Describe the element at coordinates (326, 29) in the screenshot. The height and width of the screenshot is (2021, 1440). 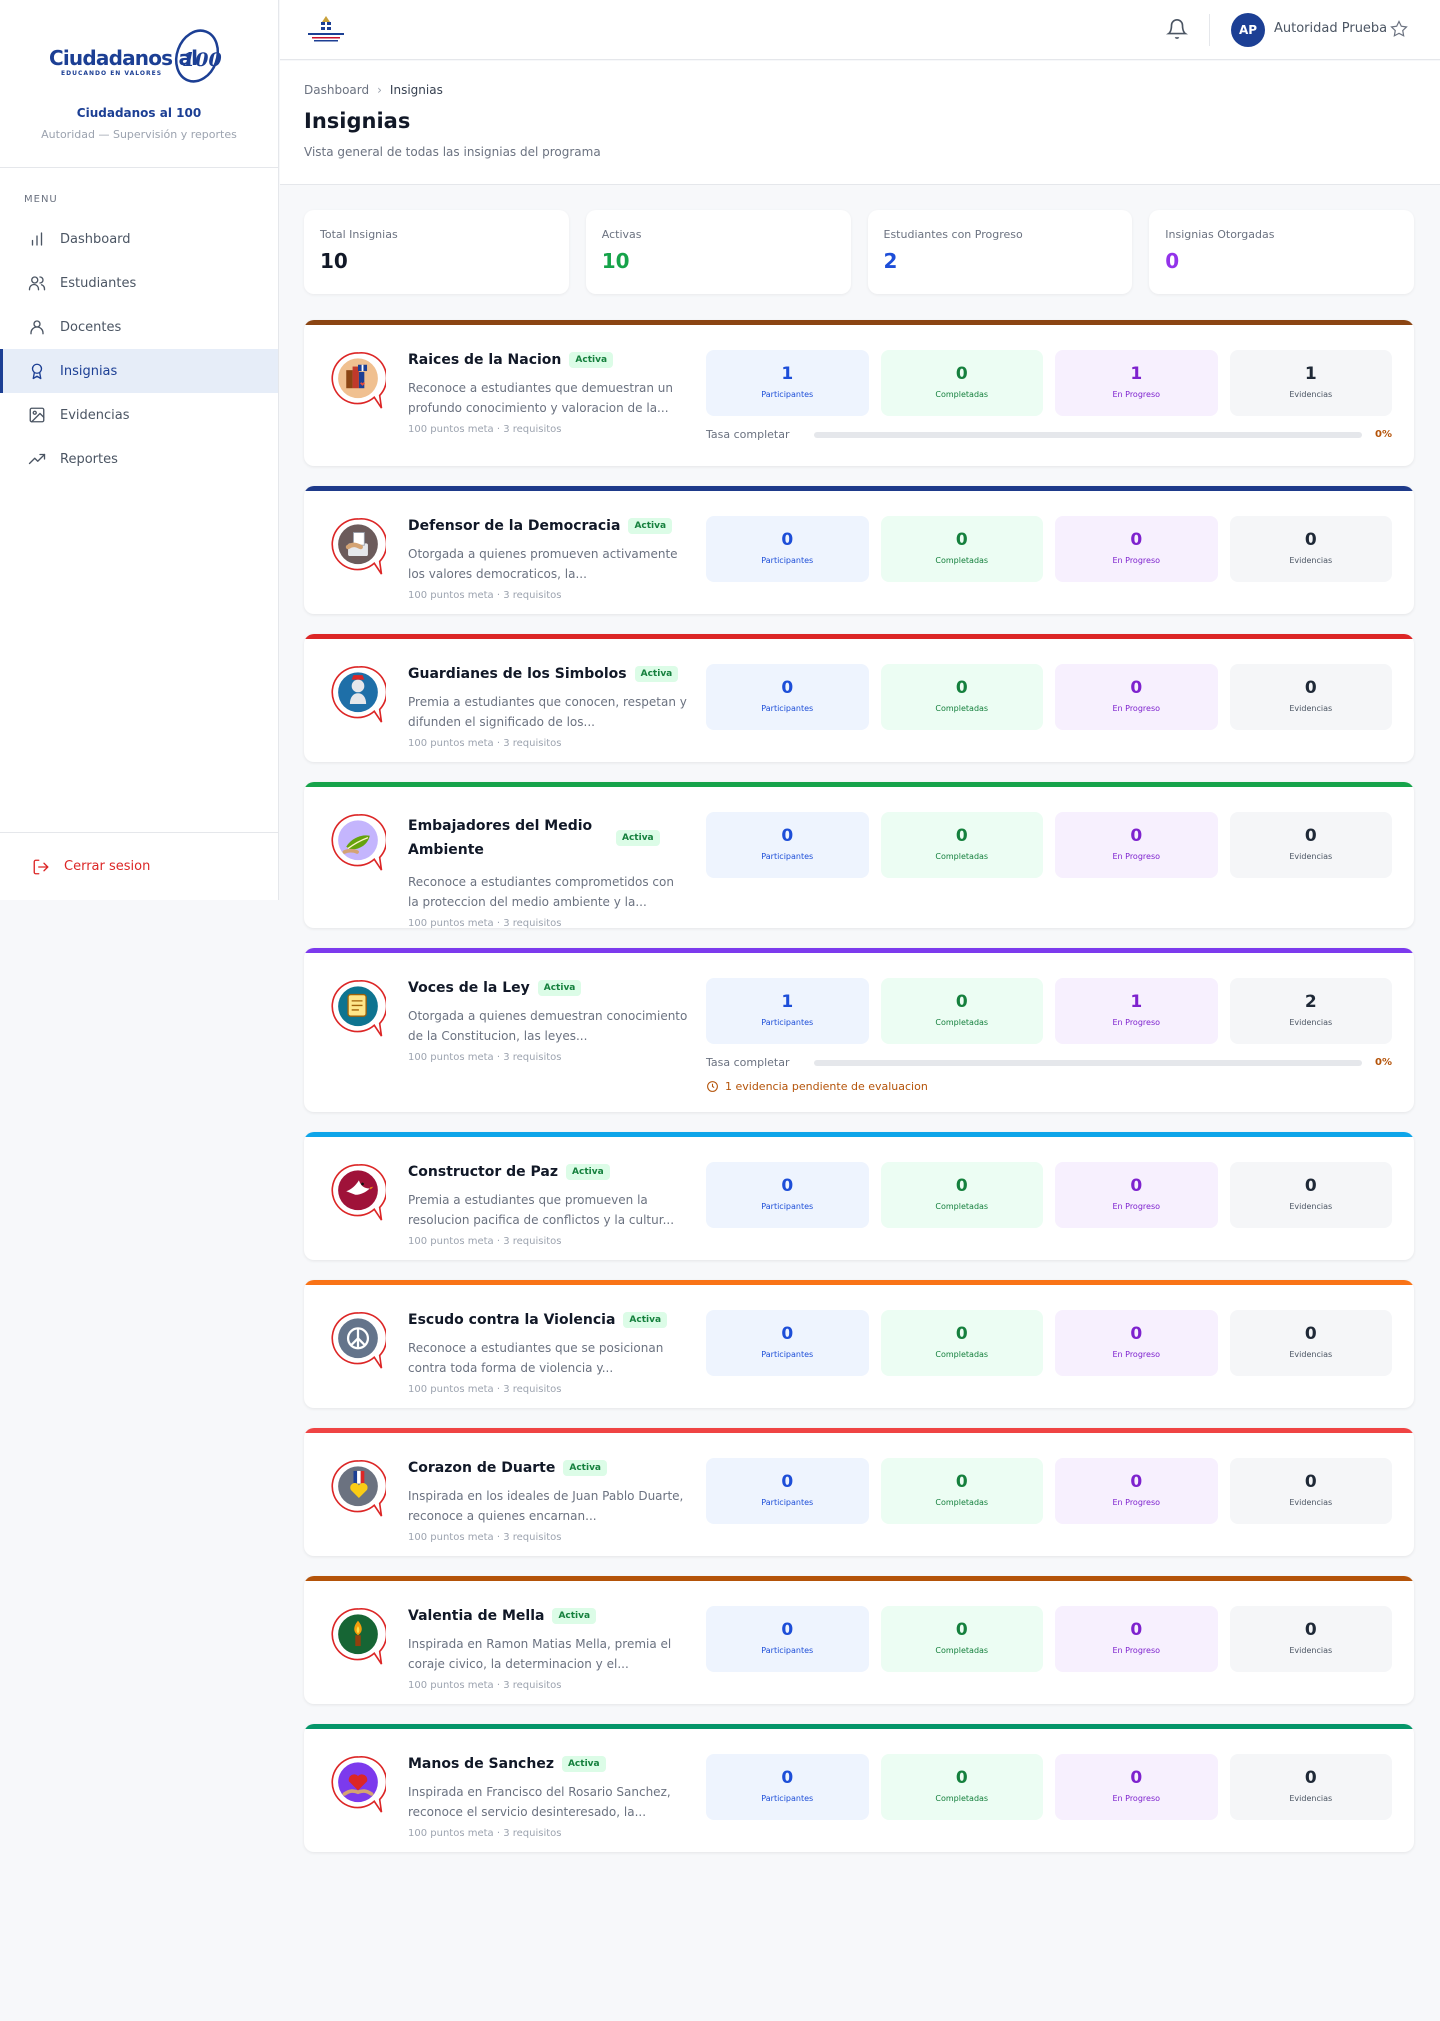
I see `government-seal-icon` at that location.